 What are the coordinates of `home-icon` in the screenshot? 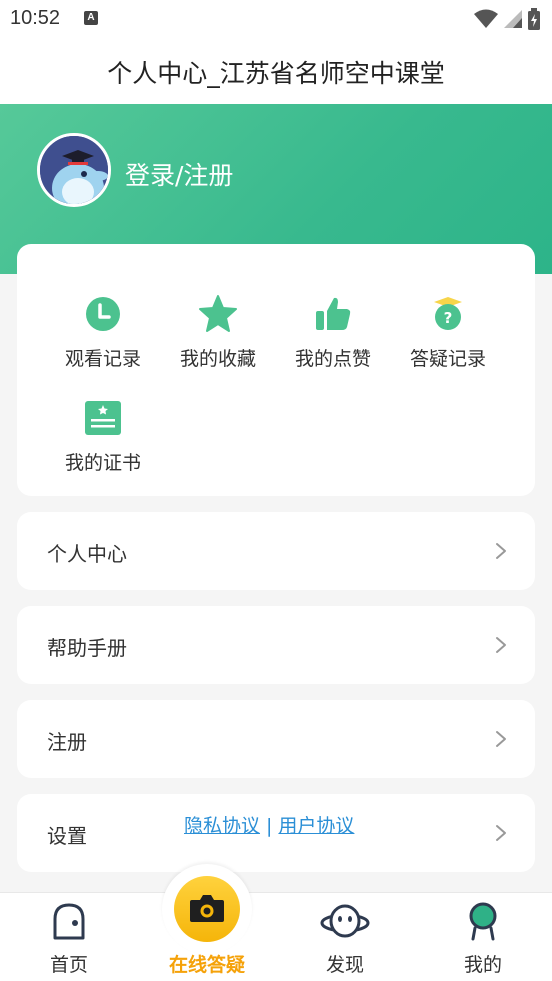 It's located at (69, 921).